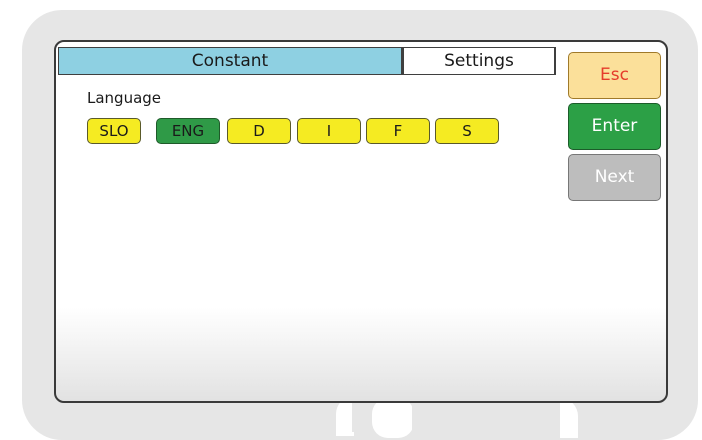 The image size is (702, 440). What do you see at coordinates (259, 131) in the screenshot?
I see `language-option-d: D` at bounding box center [259, 131].